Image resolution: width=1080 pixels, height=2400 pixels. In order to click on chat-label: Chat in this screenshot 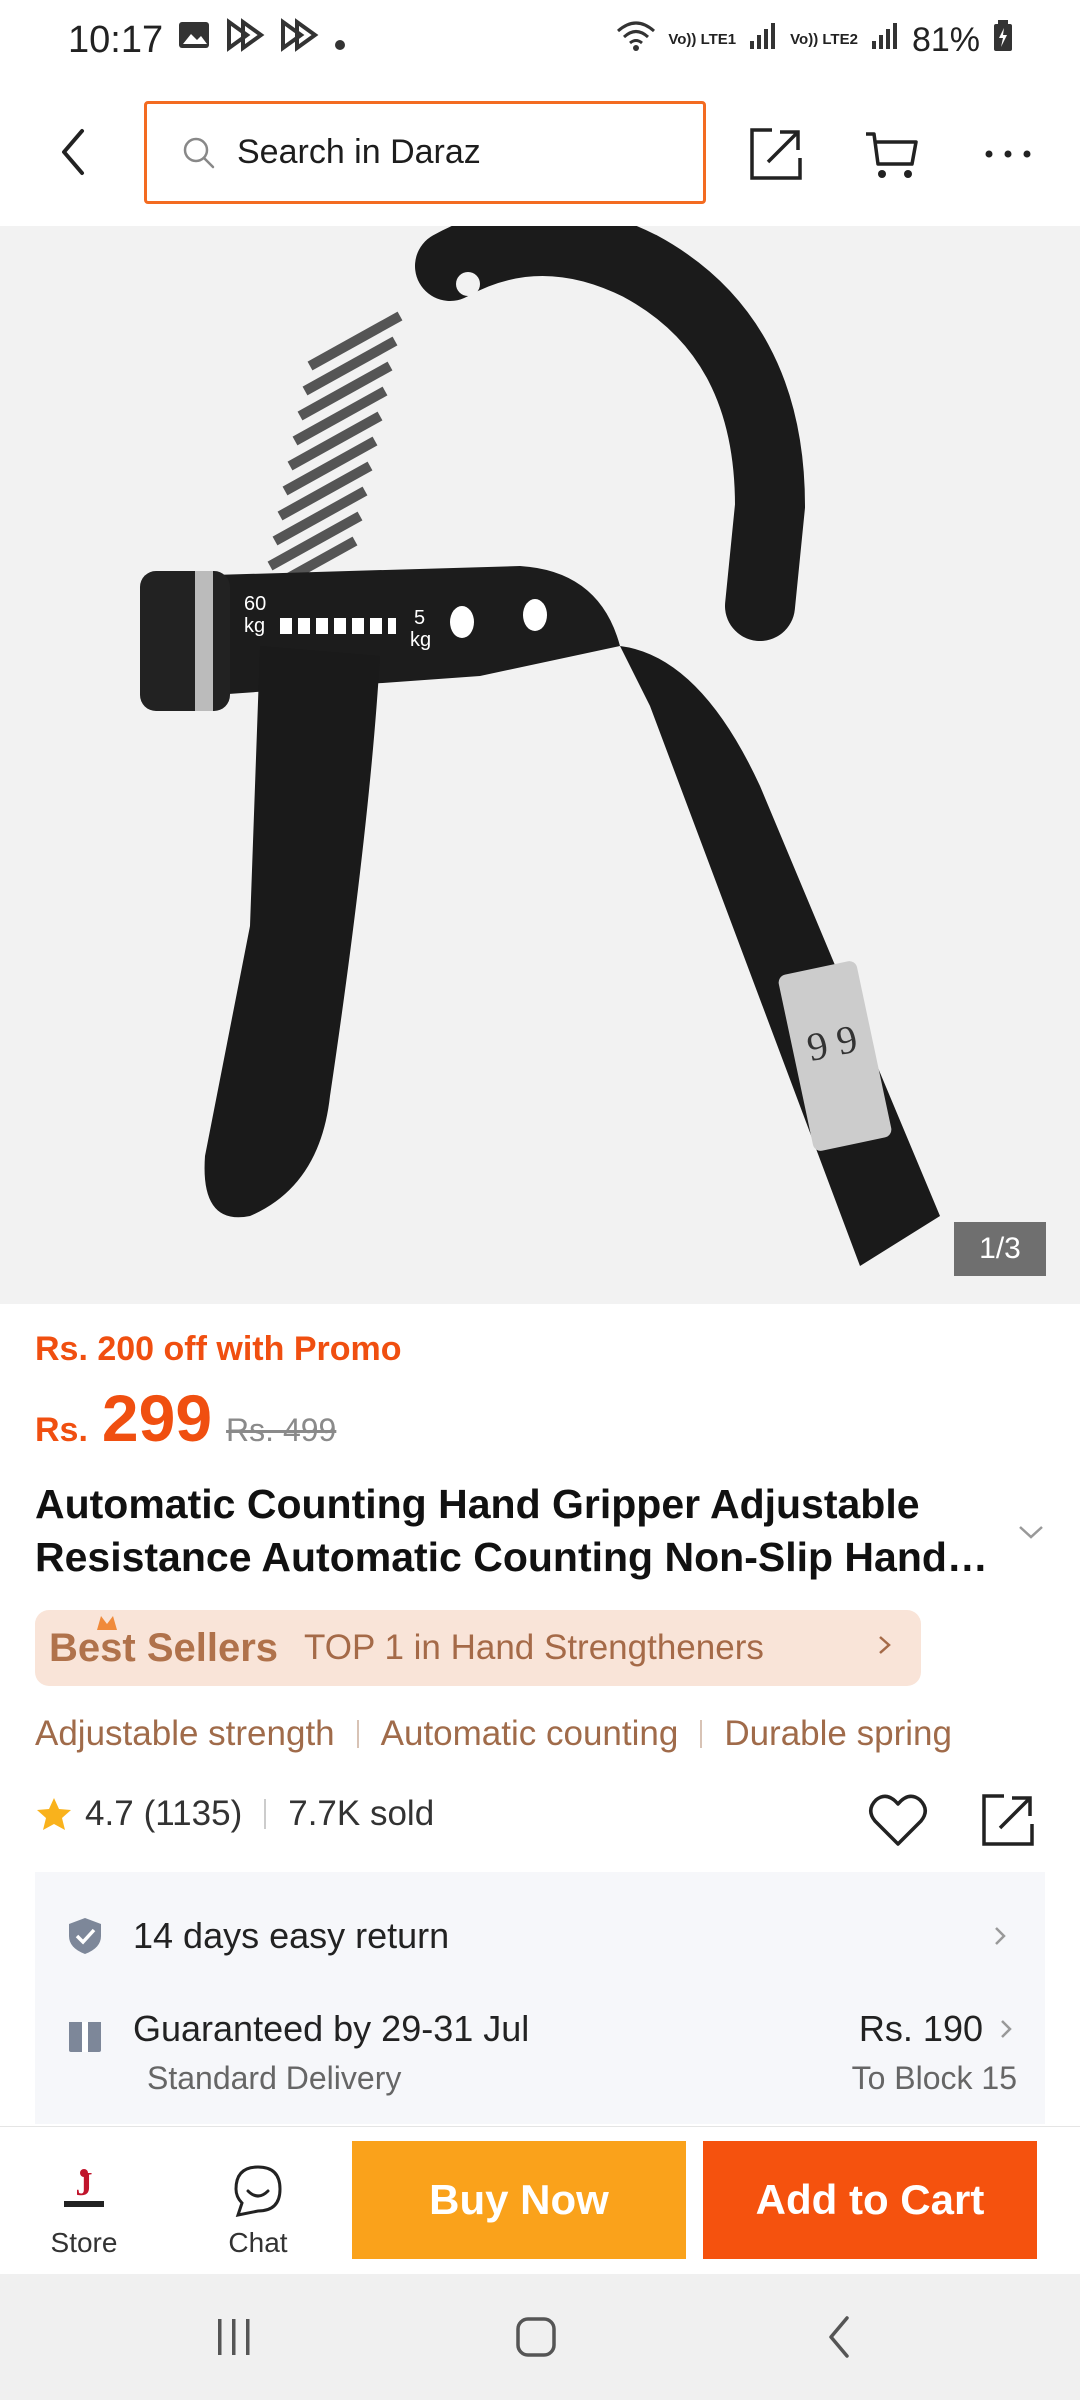, I will do `click(258, 2242)`.